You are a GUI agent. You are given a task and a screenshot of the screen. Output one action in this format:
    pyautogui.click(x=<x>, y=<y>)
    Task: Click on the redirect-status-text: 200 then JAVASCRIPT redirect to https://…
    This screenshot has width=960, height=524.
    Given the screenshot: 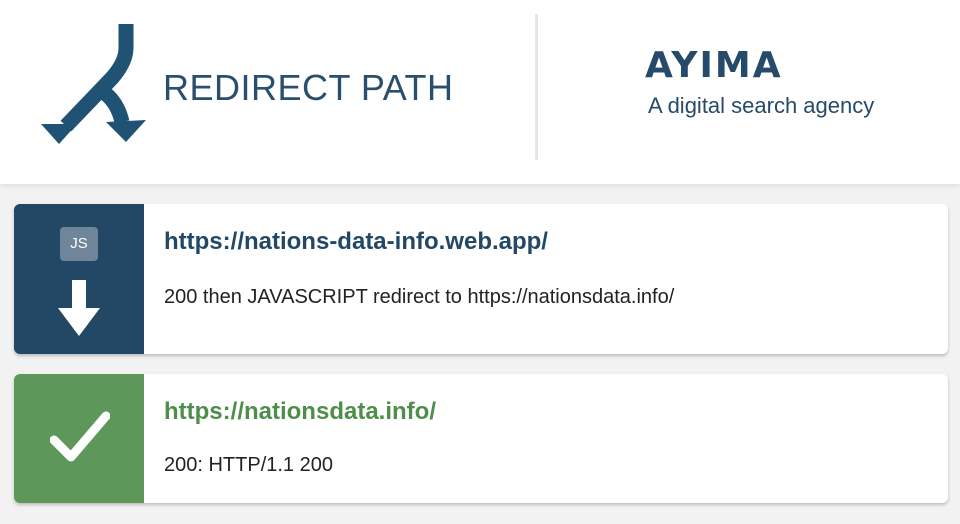 What is the action you would take?
    pyautogui.click(x=419, y=297)
    